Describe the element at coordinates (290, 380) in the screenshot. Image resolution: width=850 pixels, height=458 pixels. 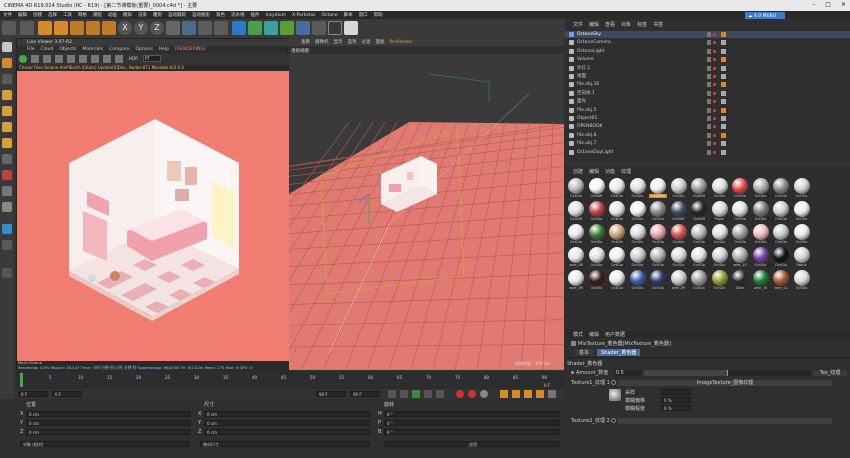
I see `timeline: 051015202530354045505560657075808590 0 F` at that location.